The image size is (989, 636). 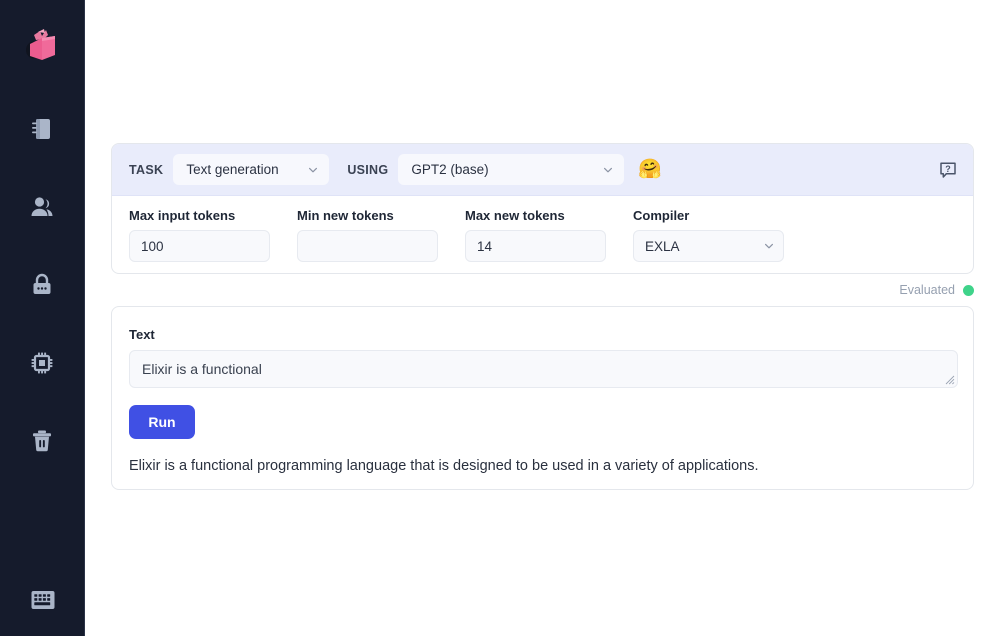 I want to click on evaluation-status: Evaluated, so click(x=542, y=290).